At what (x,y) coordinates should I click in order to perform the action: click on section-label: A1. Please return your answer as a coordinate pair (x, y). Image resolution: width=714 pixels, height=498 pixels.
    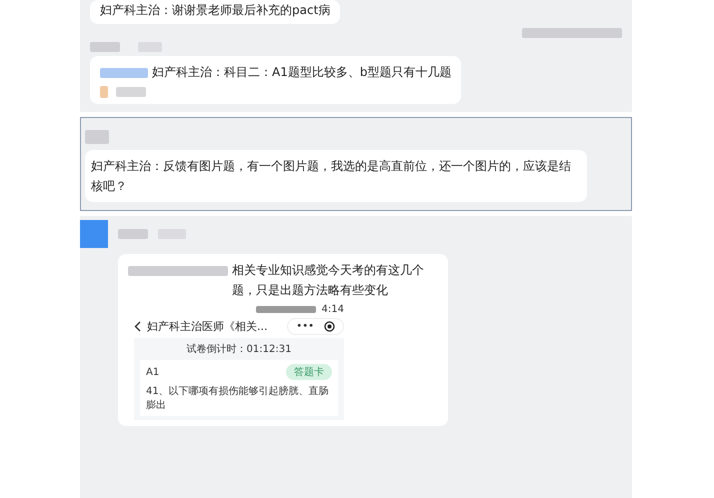
    Looking at the image, I should click on (153, 372).